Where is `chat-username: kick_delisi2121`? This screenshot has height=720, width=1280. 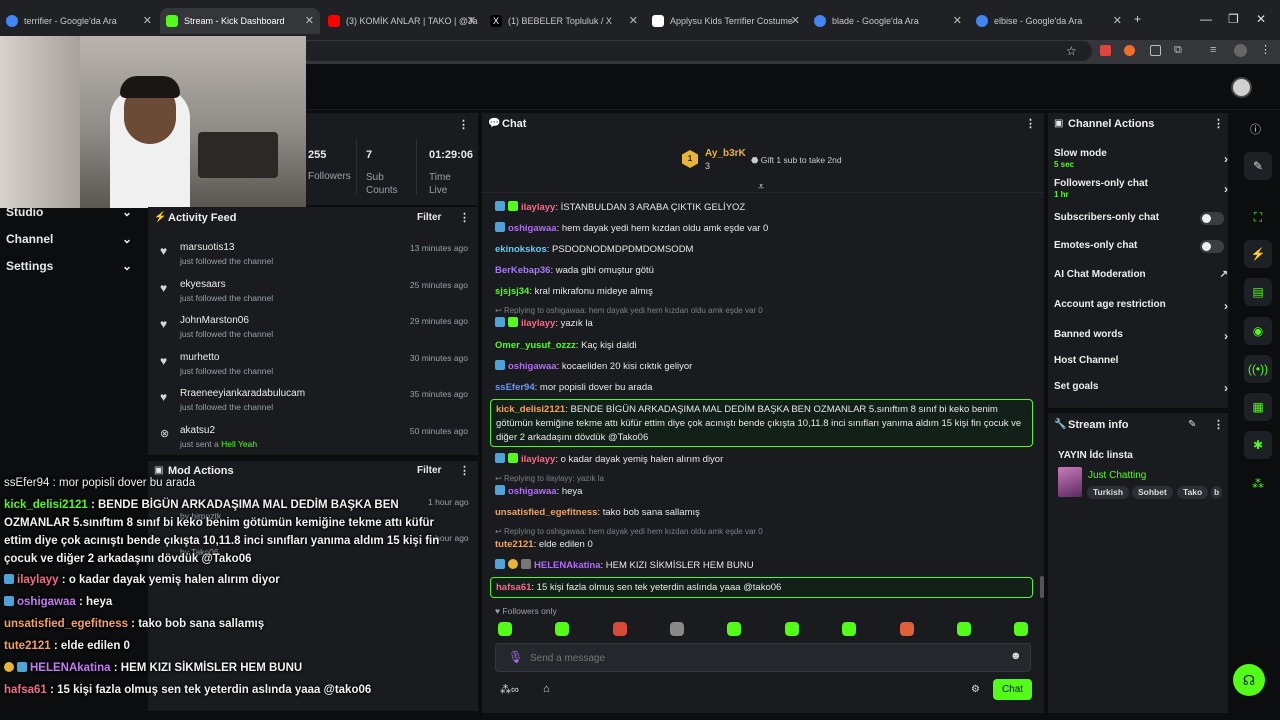
chat-username: kick_delisi2121 is located at coordinates (530, 409).